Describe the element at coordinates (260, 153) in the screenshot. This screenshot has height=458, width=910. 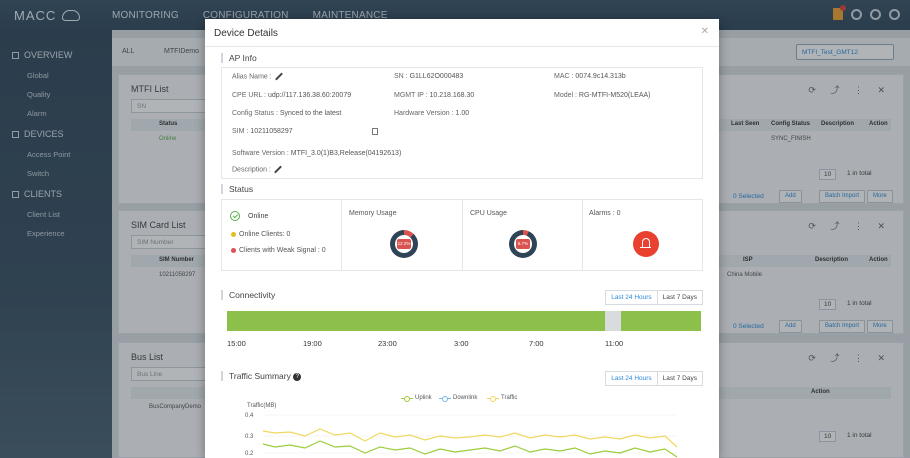
I see `sw-label: Software Version :` at that location.